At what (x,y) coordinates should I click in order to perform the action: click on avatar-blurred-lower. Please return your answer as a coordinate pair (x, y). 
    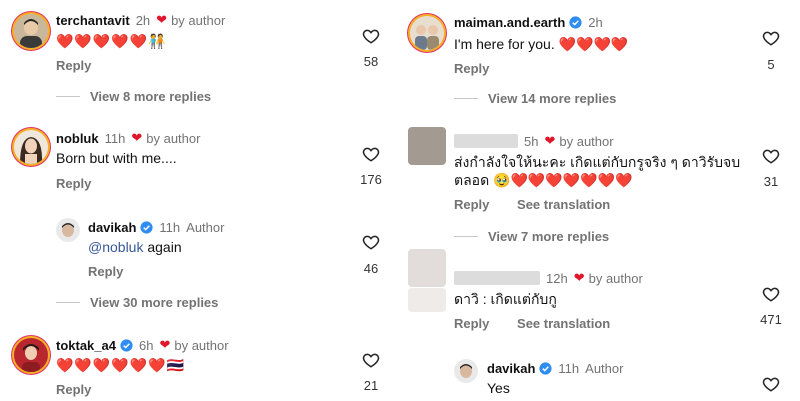
    Looking at the image, I should click on (427, 300).